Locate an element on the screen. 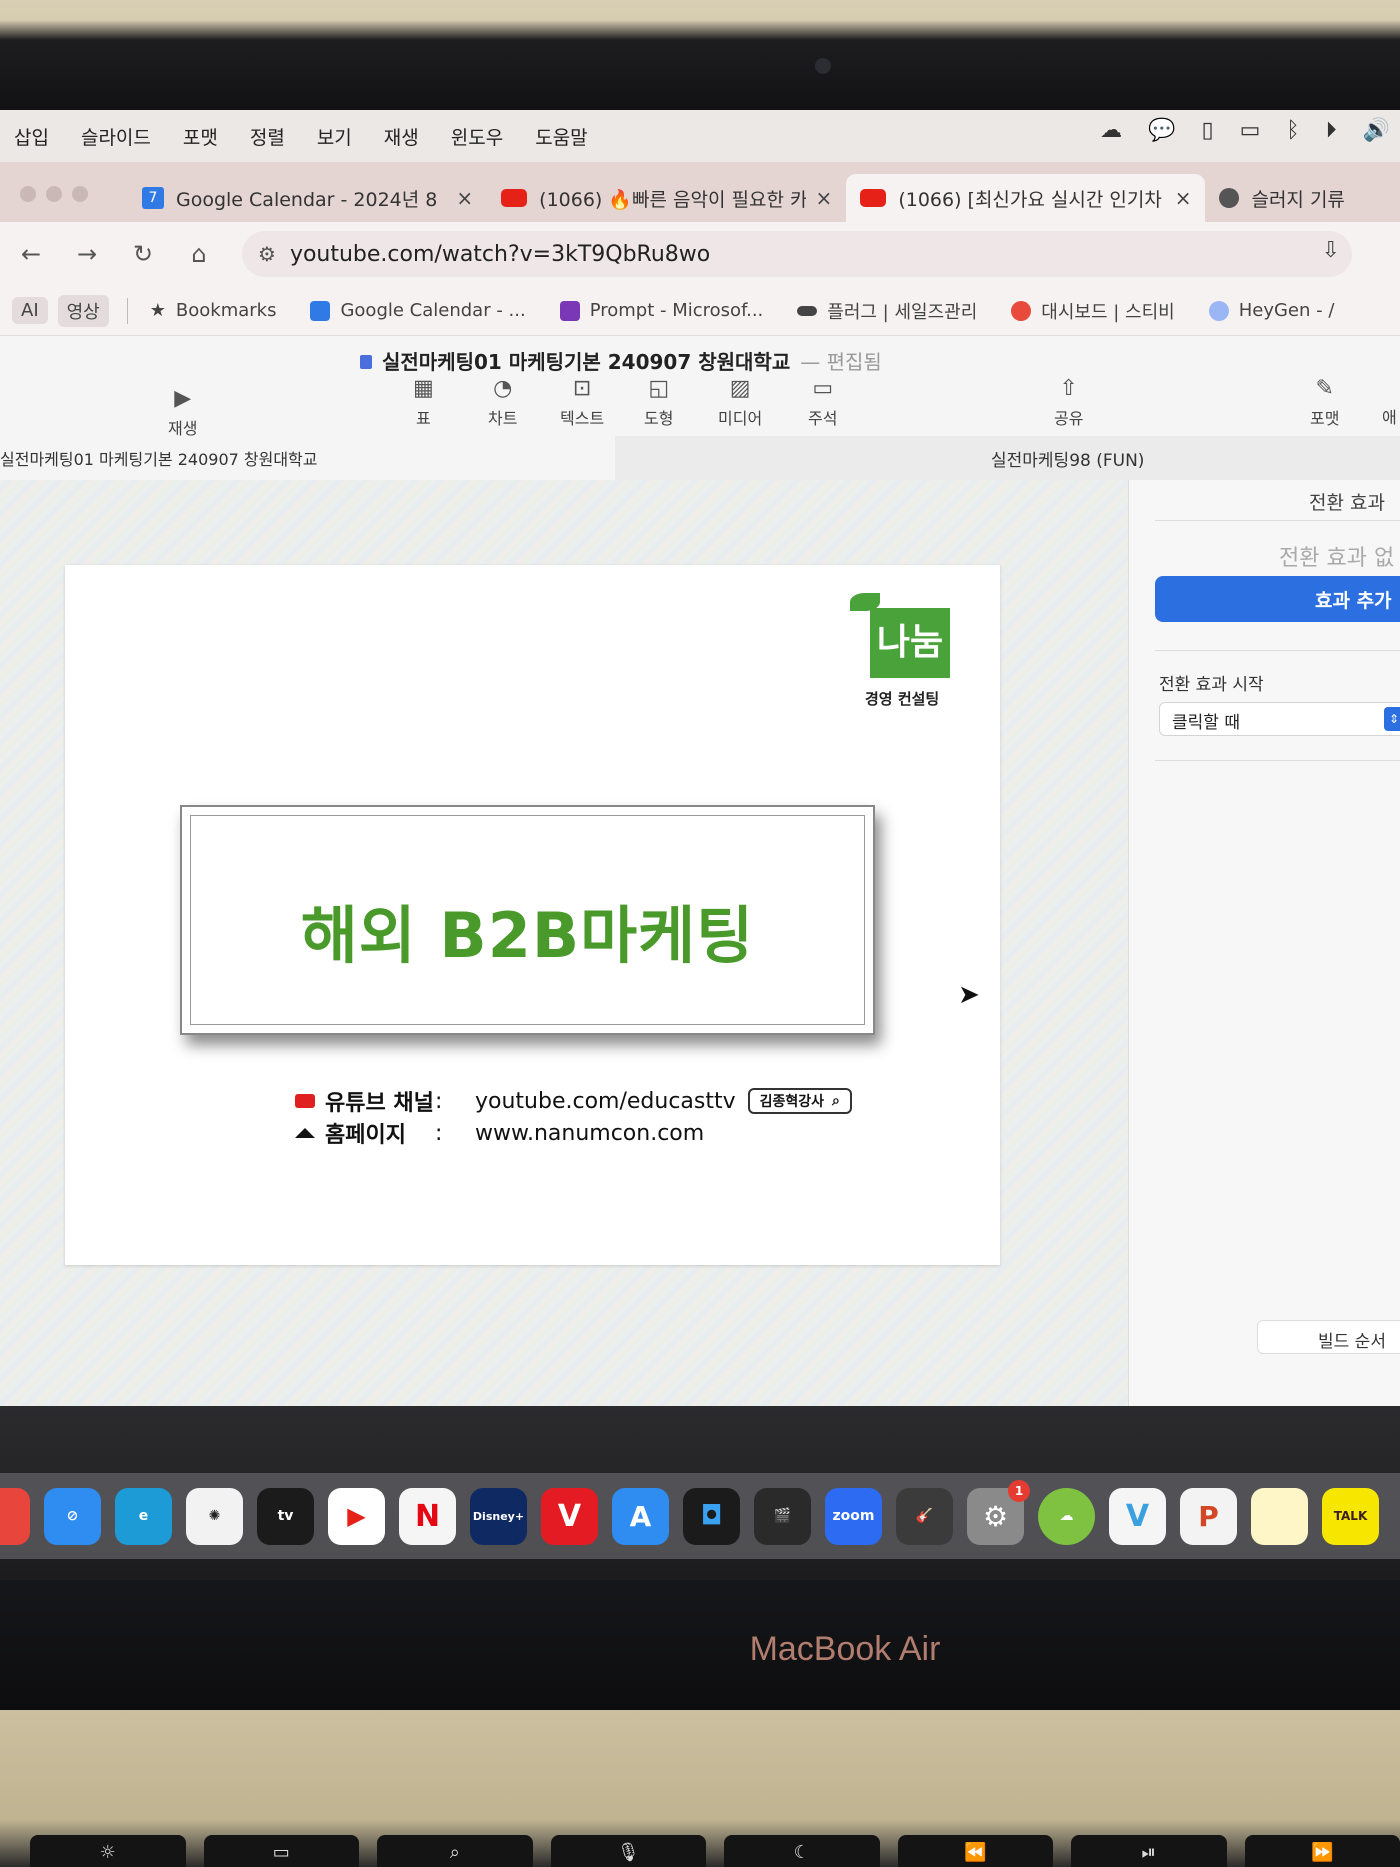 The width and height of the screenshot is (1400, 1867). play-circle-icon: ⏵ is located at coordinates (1331, 130).